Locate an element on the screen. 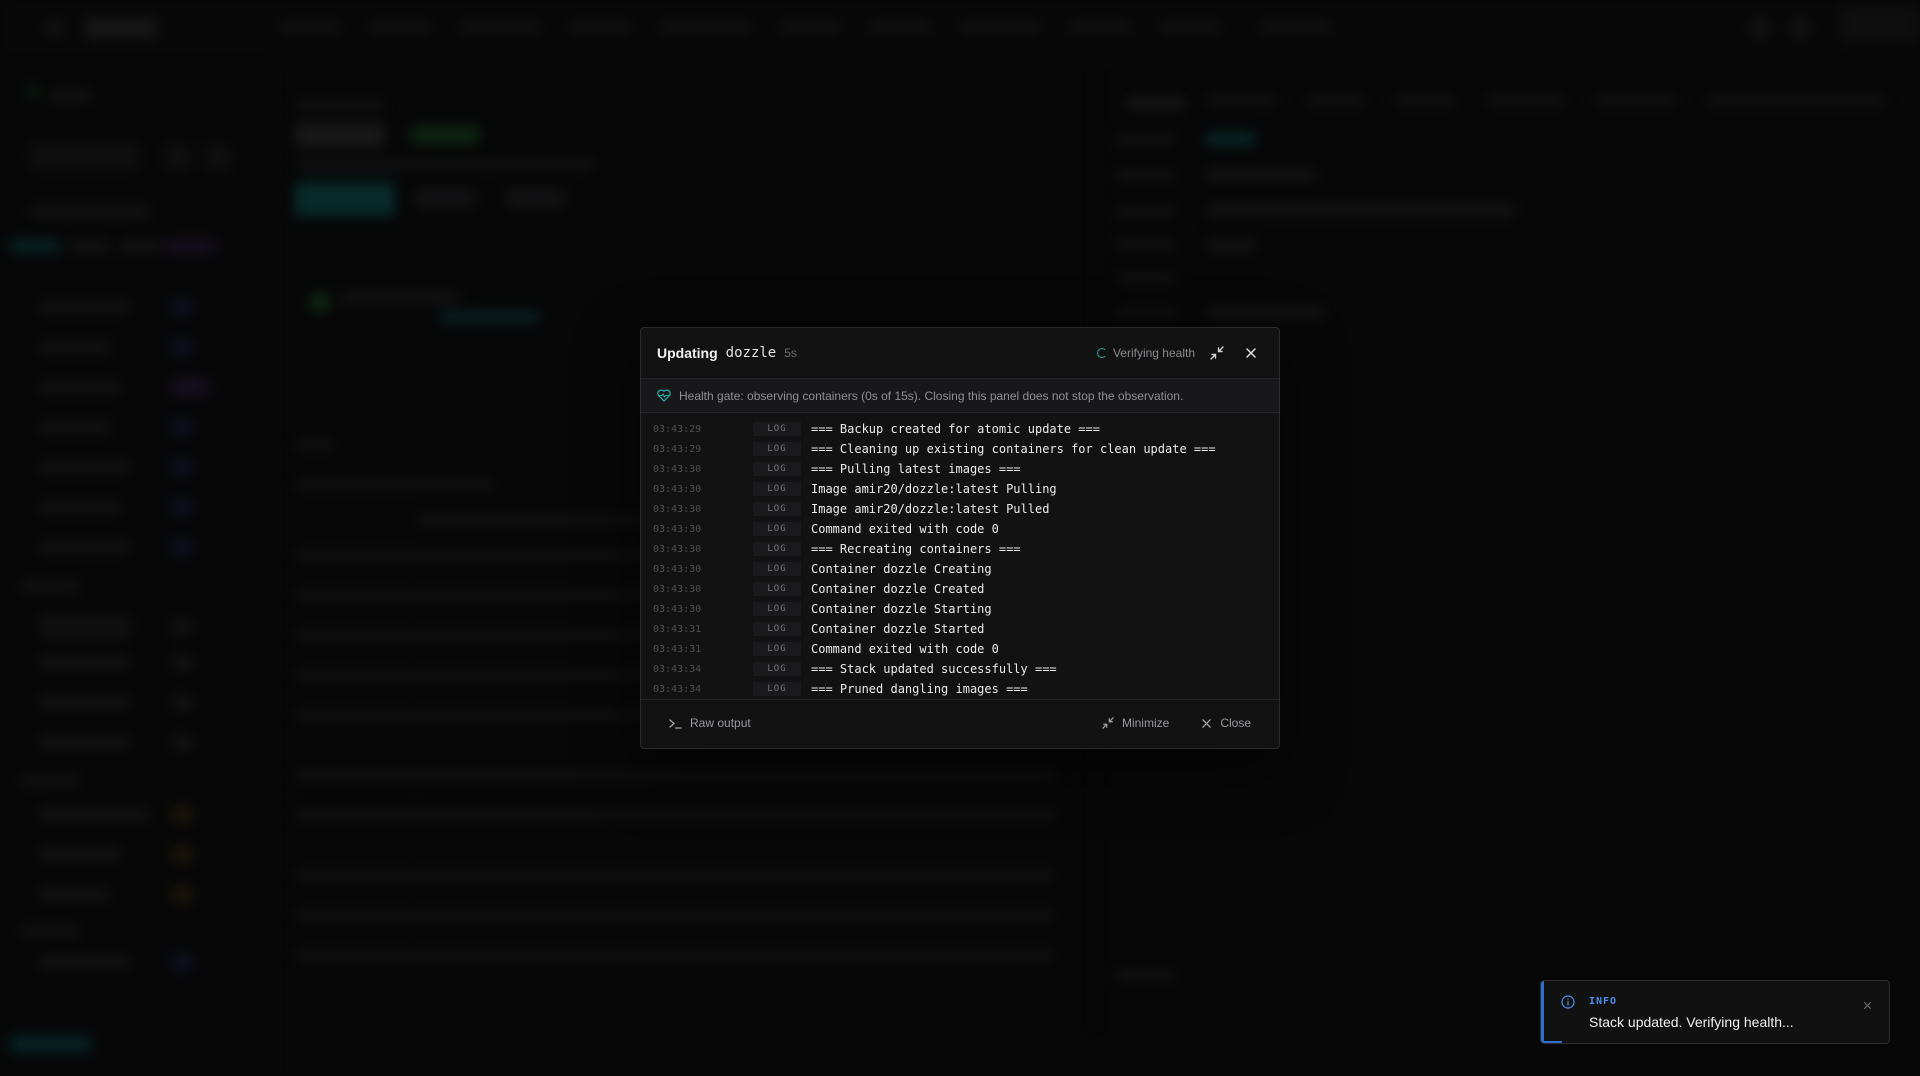  log-row: 03:43:31 LOG Container dozzle Started is located at coordinates (960, 629).